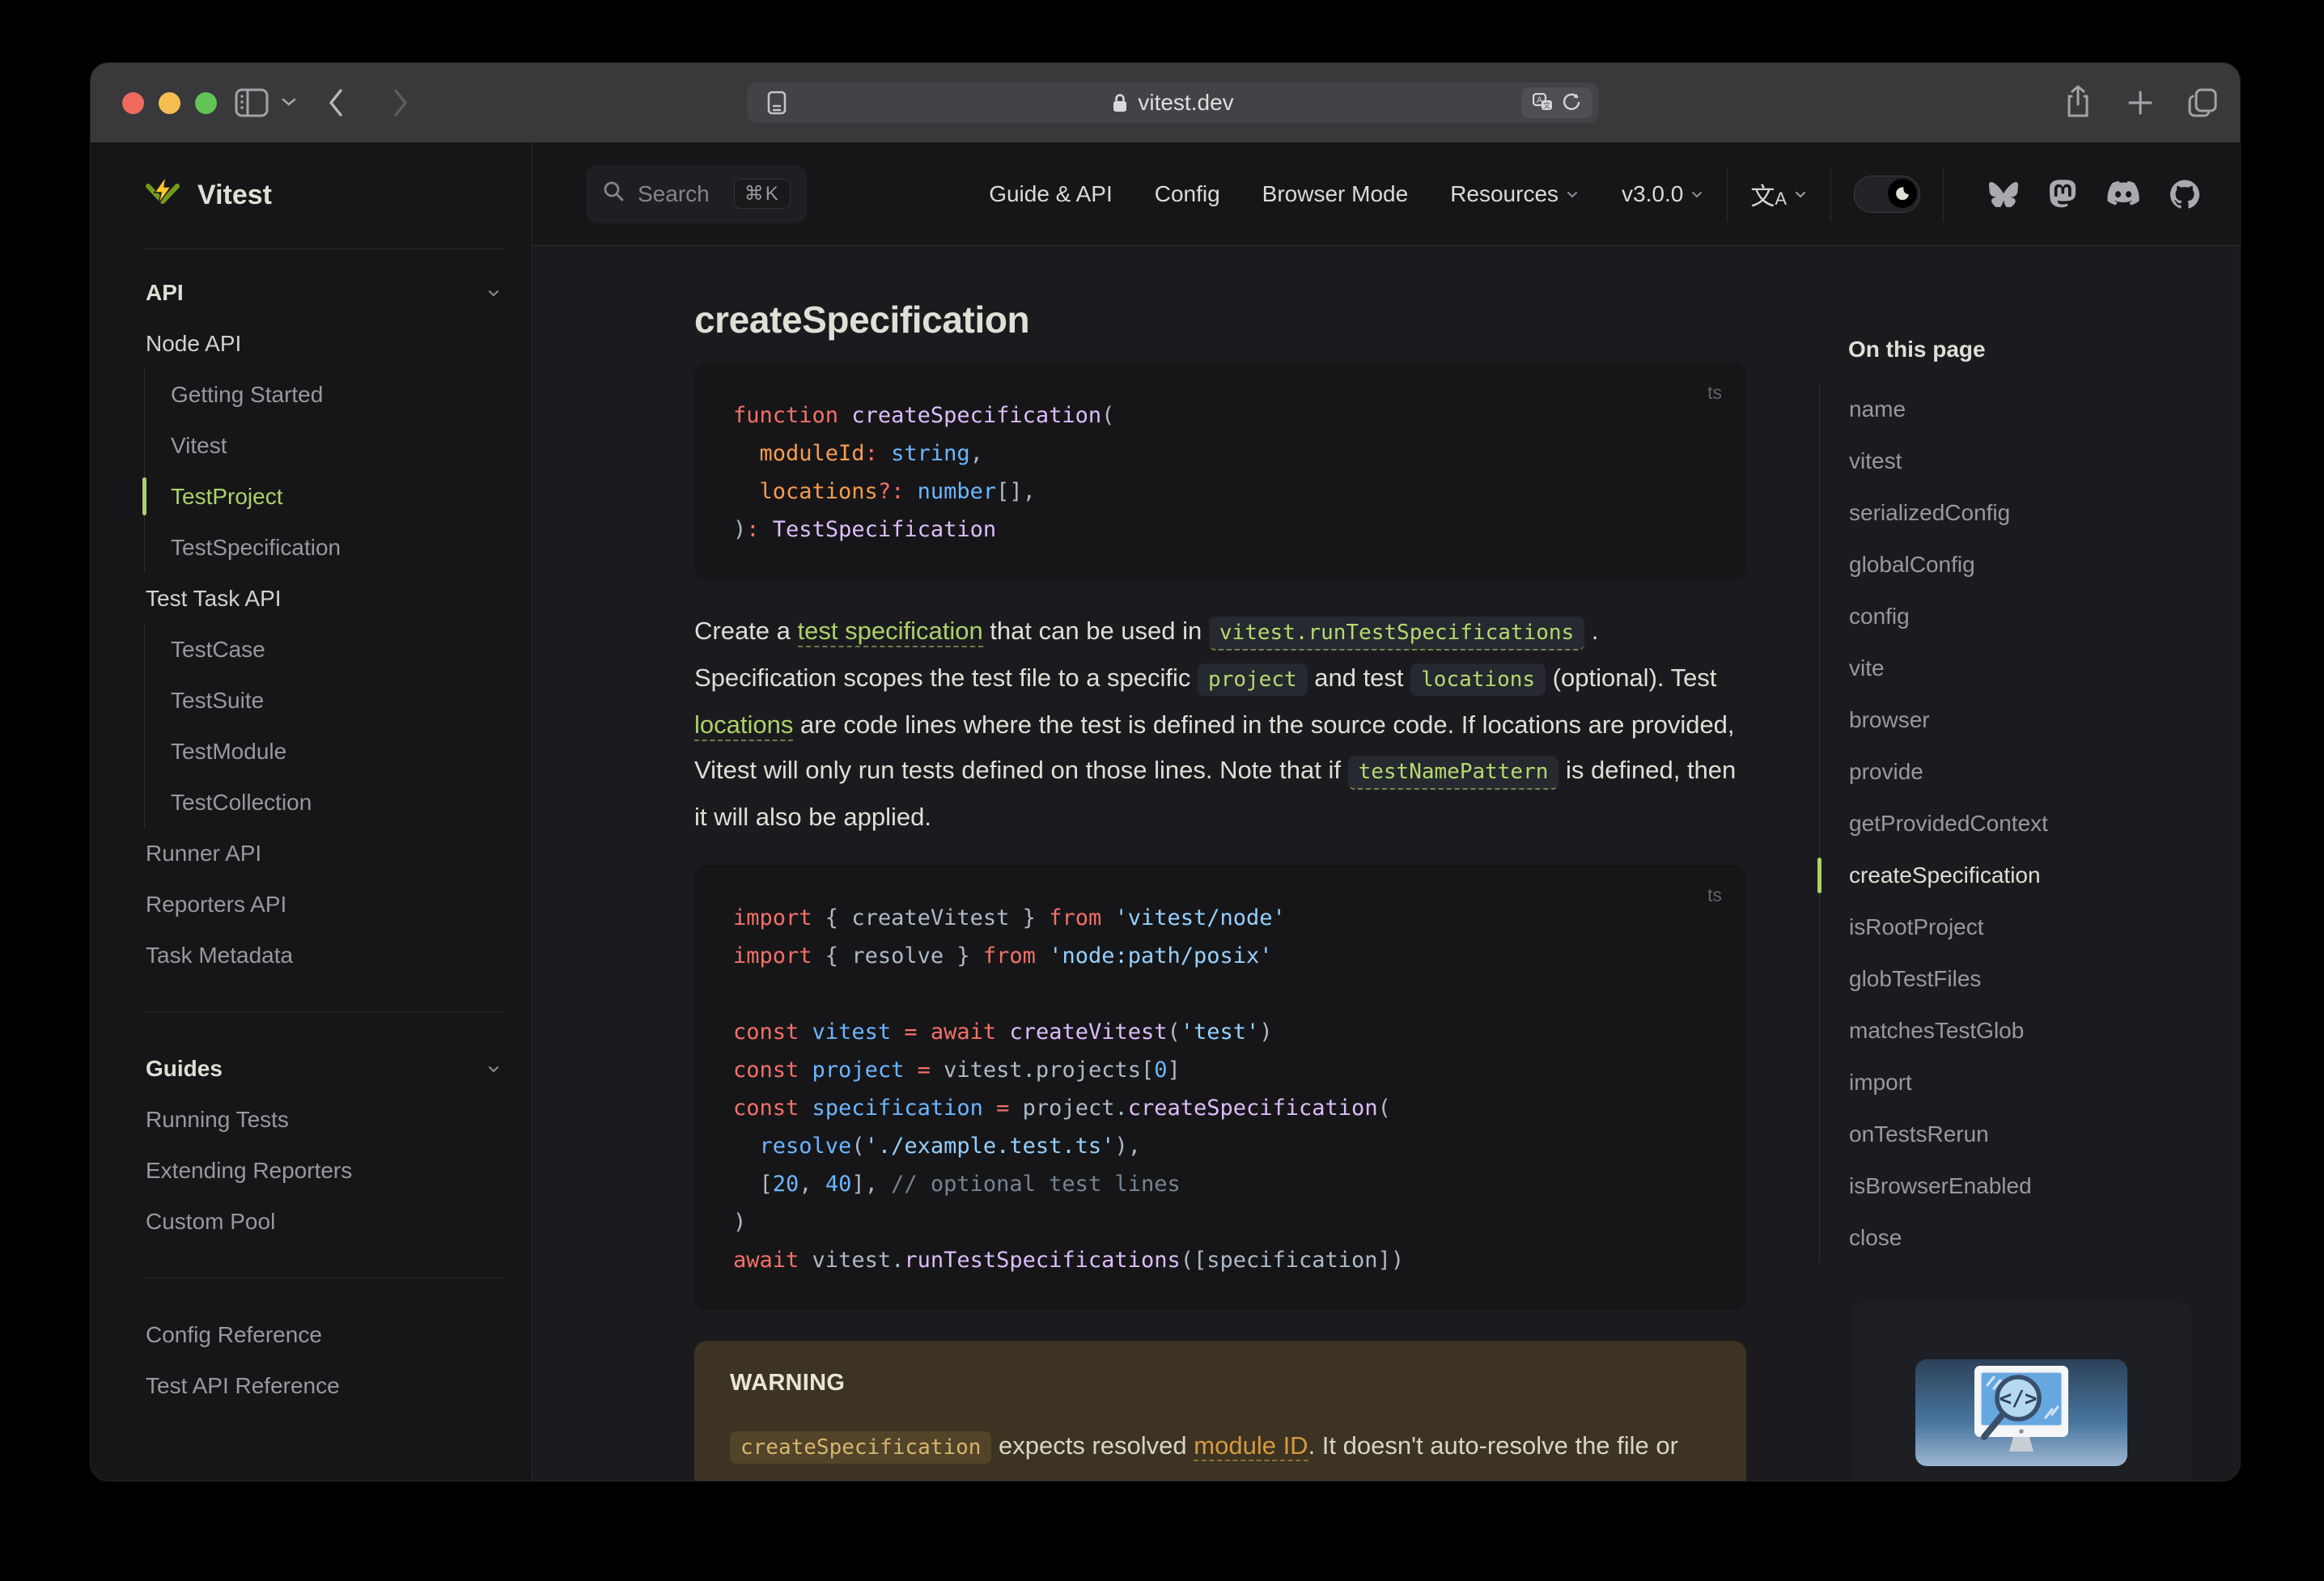 This screenshot has height=1581, width=2324. What do you see at coordinates (2010, 565) in the screenshot?
I see `outline-item-globalconfig: globalConfig` at bounding box center [2010, 565].